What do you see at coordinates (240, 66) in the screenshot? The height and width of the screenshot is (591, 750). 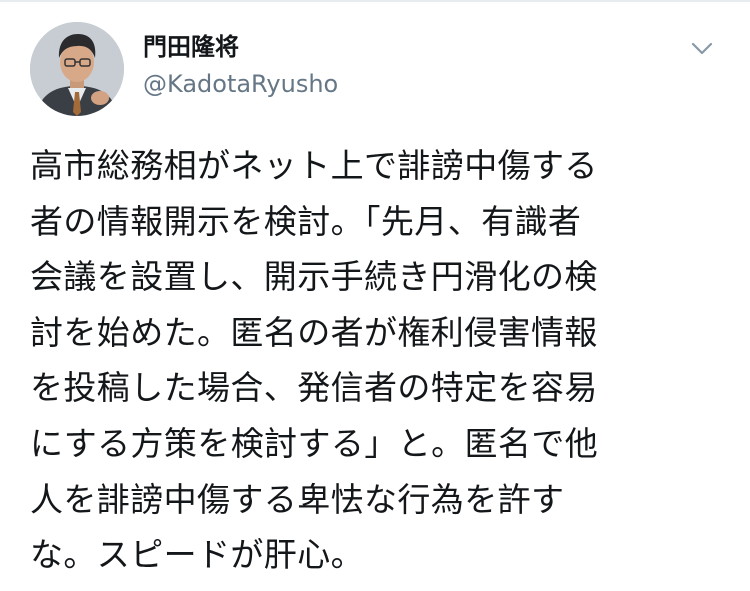 I see `author-names: 門田隆将 @KadotaRyusho` at bounding box center [240, 66].